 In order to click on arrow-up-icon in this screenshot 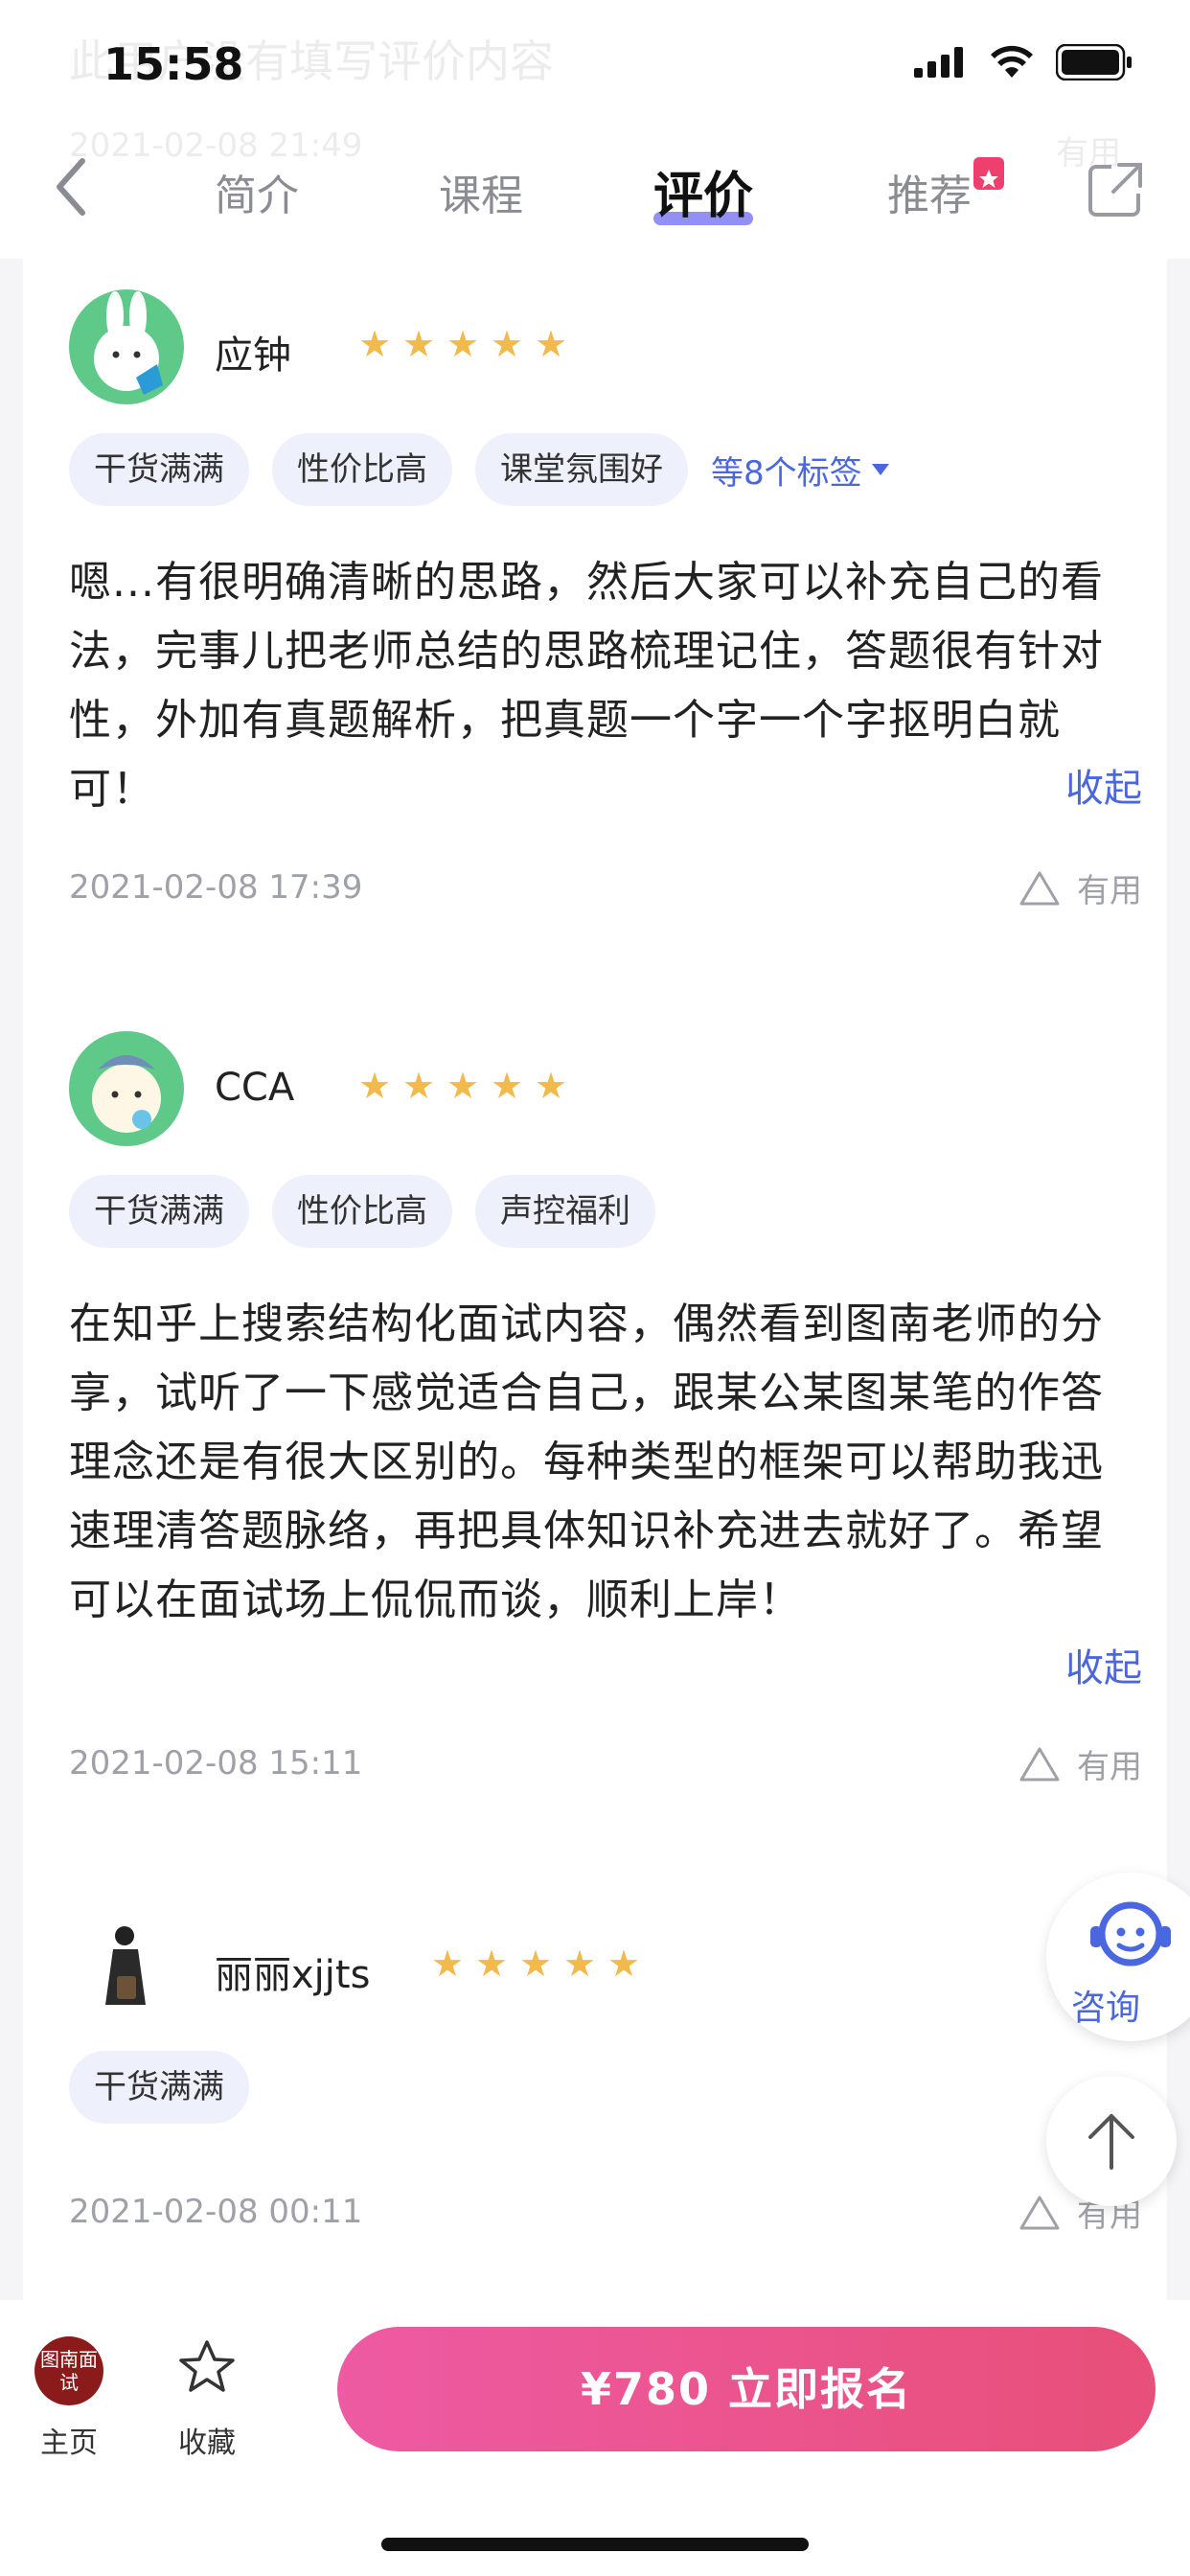, I will do `click(1111, 2142)`.